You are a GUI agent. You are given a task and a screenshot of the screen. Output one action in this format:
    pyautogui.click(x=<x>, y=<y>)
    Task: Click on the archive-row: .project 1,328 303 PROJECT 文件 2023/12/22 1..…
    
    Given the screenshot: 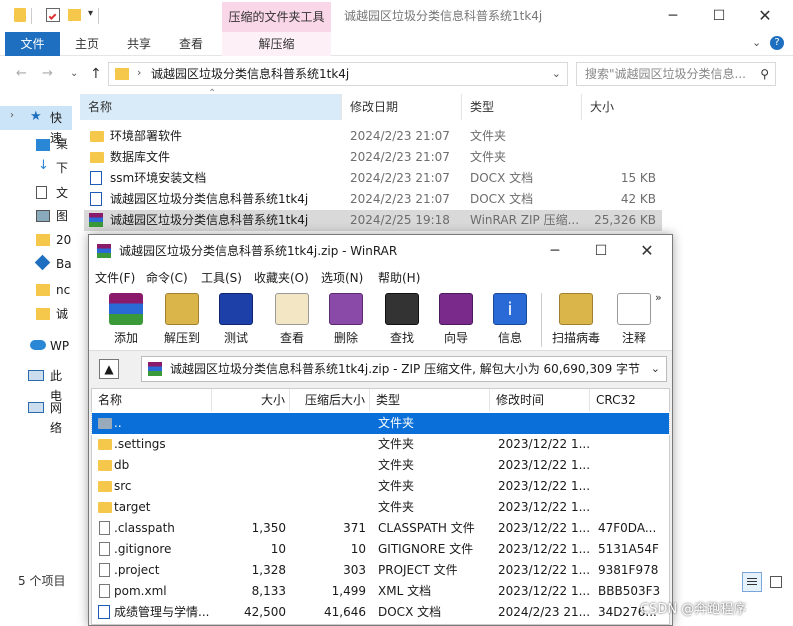 What is the action you would take?
    pyautogui.click(x=380, y=570)
    